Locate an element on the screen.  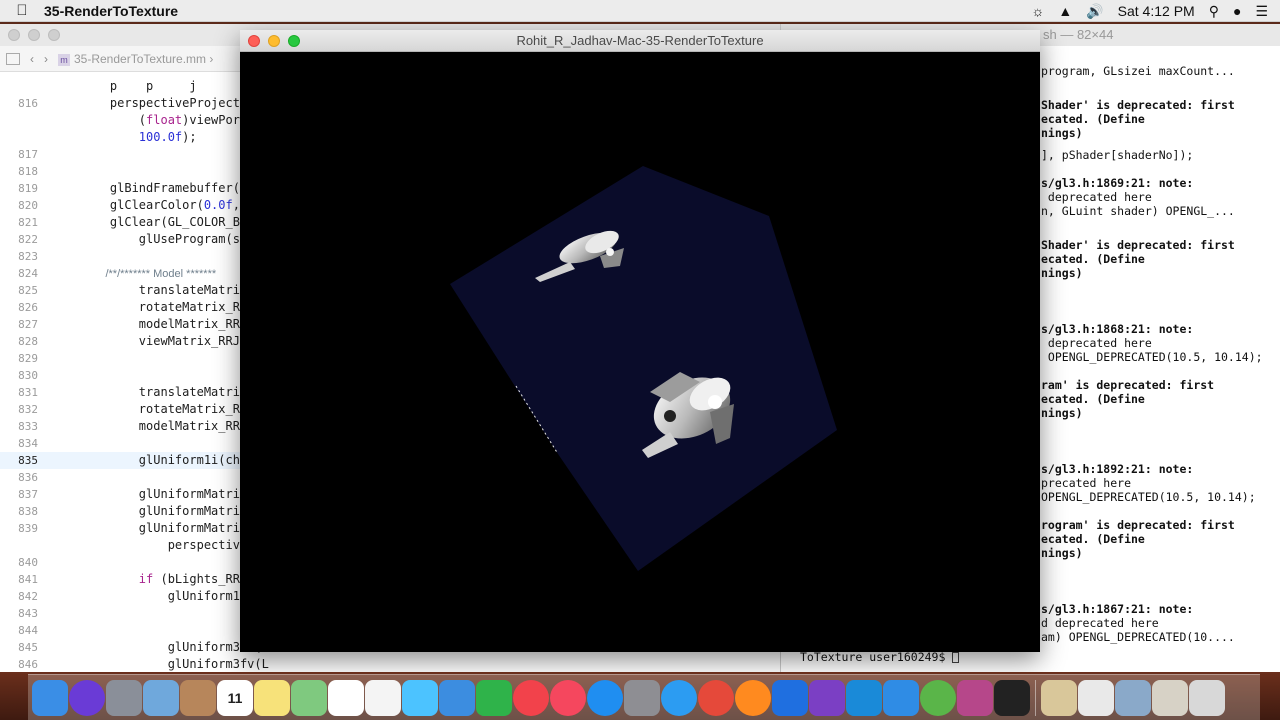
reminders-icon is located at coordinates (346, 697).